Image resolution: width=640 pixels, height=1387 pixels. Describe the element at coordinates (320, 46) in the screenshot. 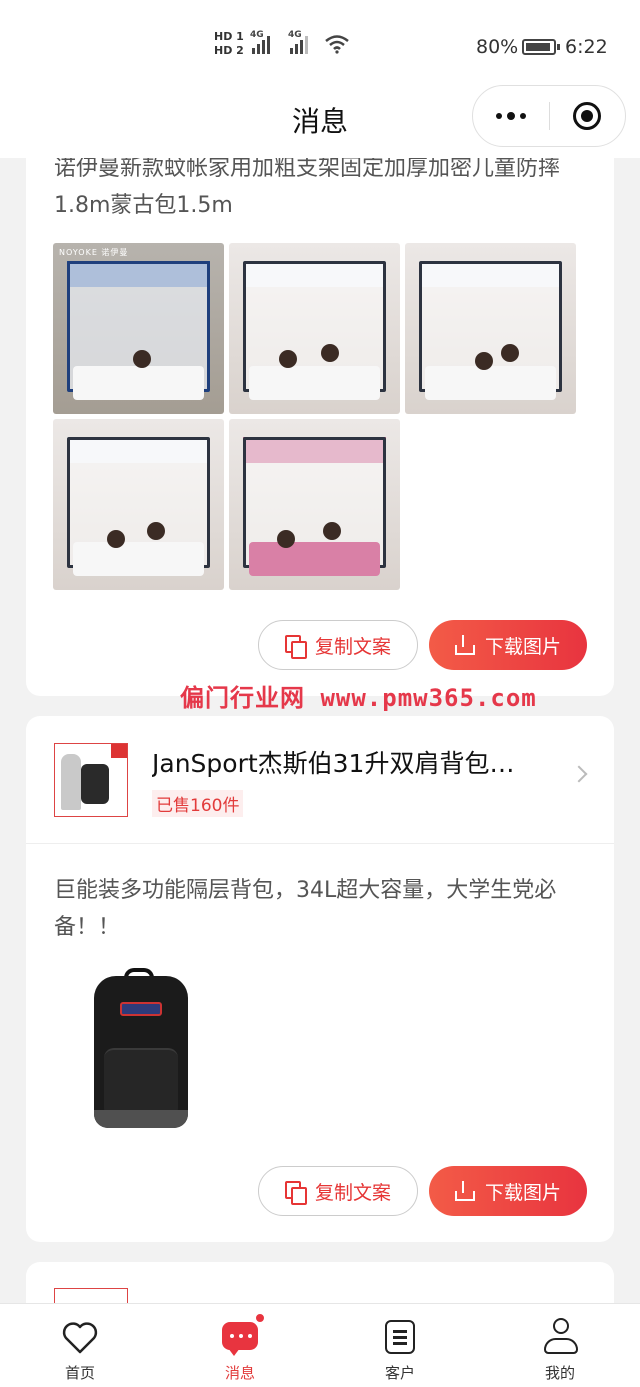

I see `status-bar: HD 1 HD 2 4G 4G 80% 6:22` at that location.